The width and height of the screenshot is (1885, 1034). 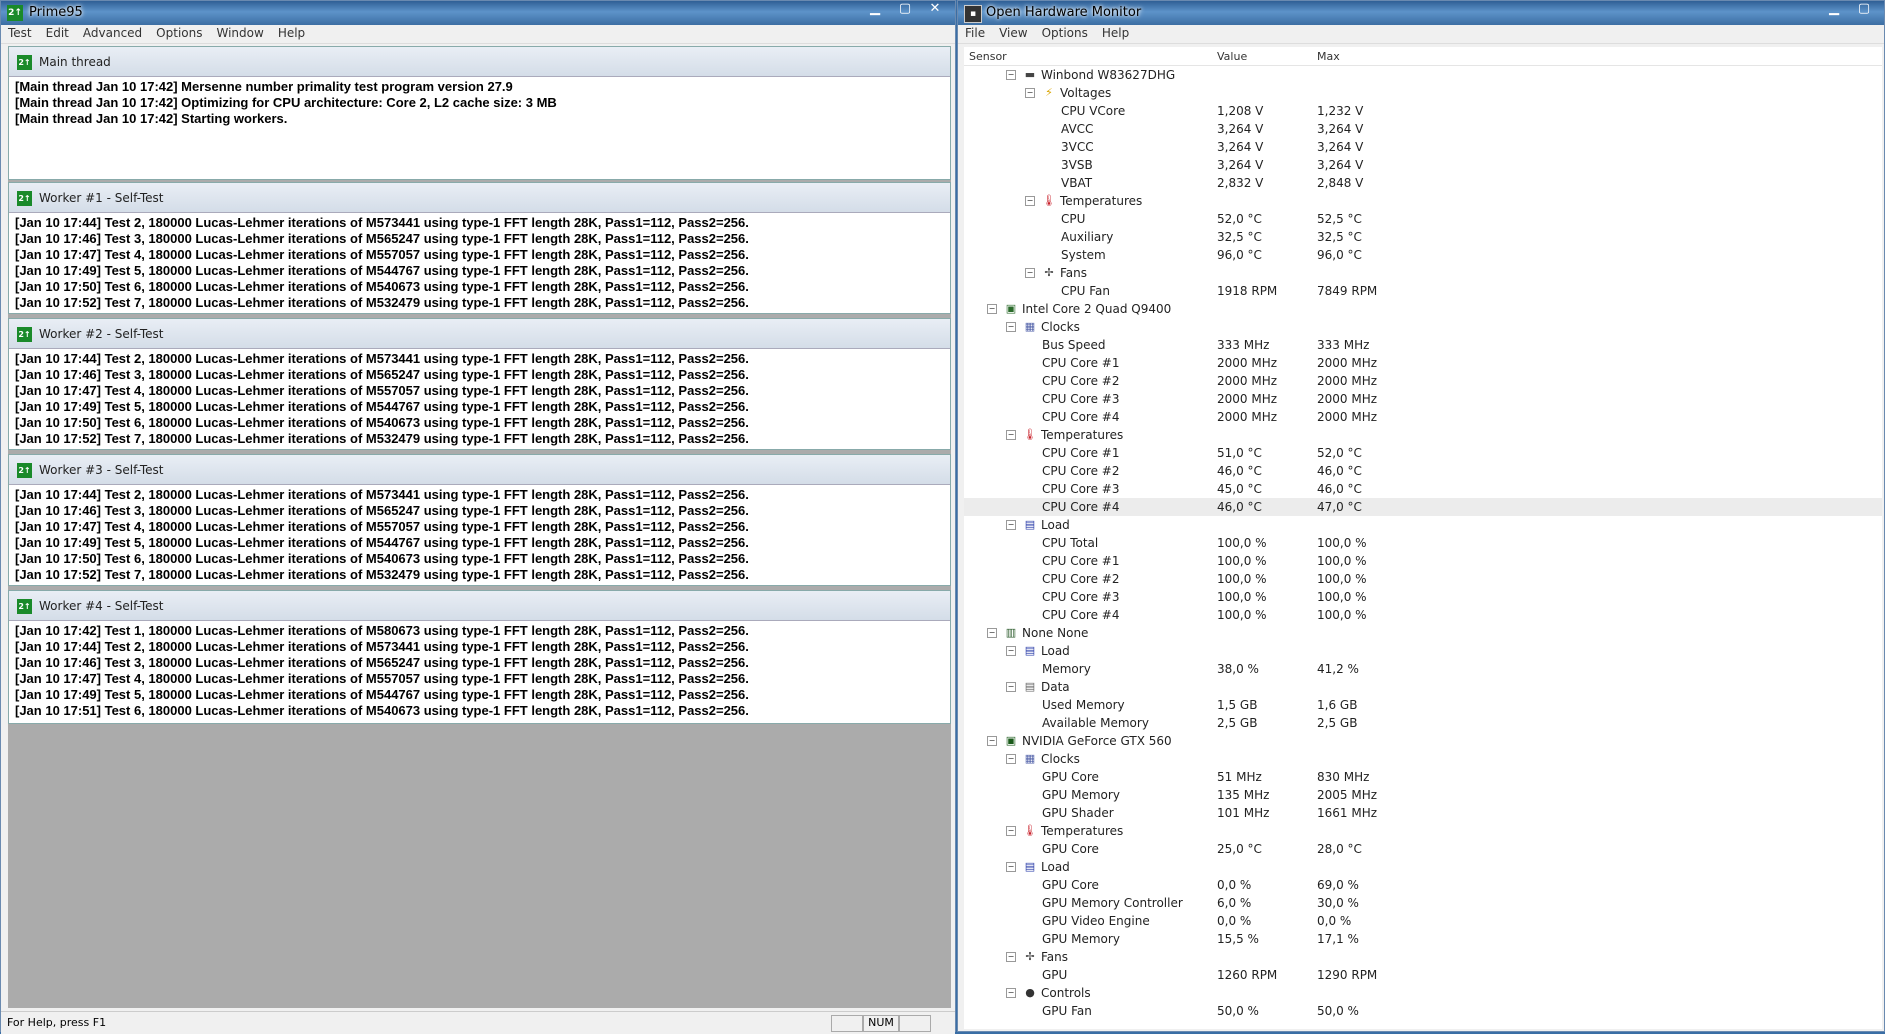 I want to click on hardware-node: − ▣ NVIDIA GeForce GTX 560, so click(x=1423, y=741).